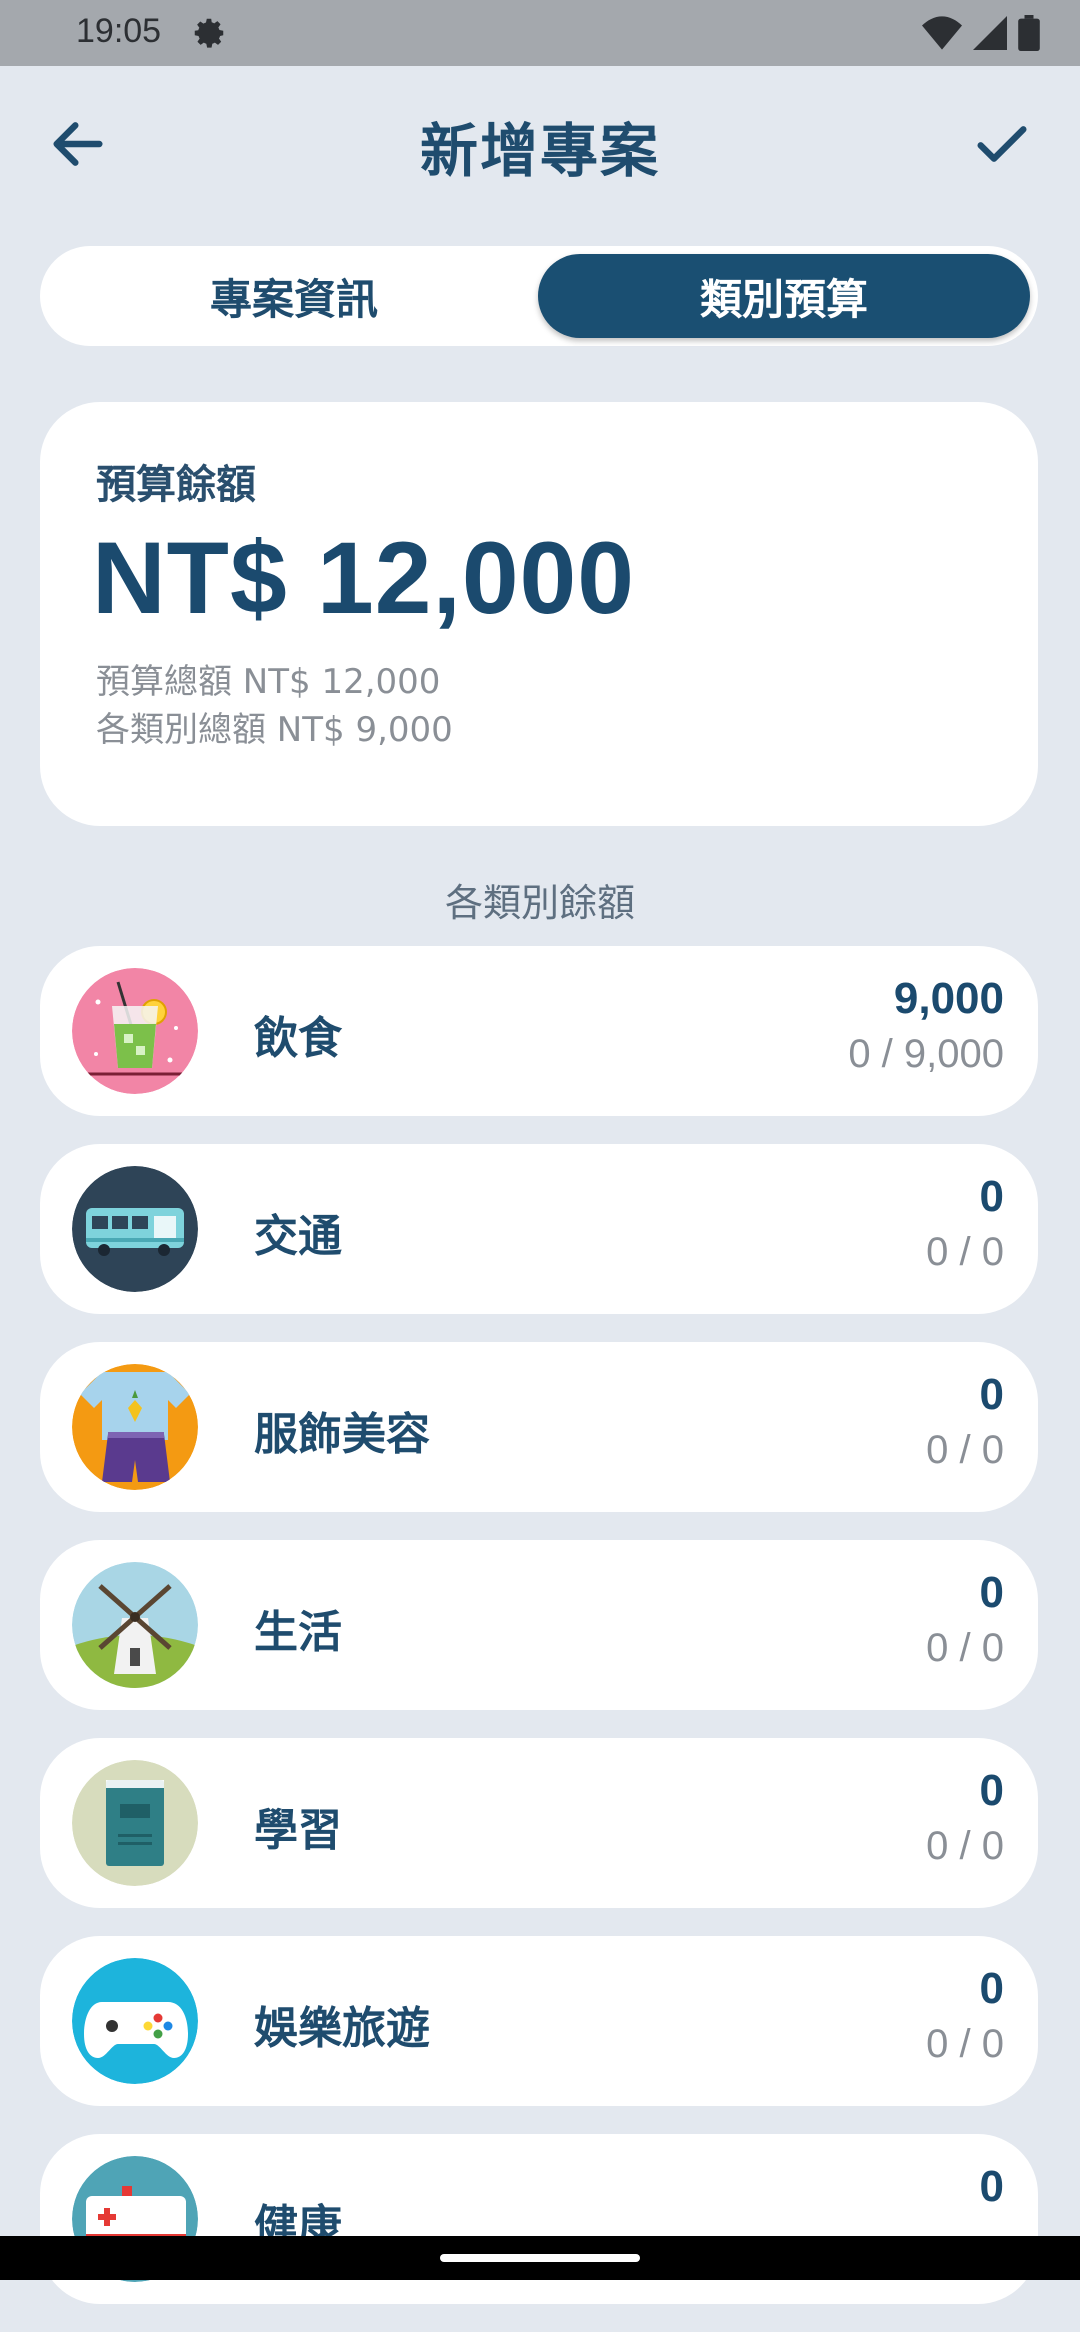 This screenshot has height=2332, width=1080. Describe the element at coordinates (948, 998) in the screenshot. I see `category-amount: 9,000` at that location.